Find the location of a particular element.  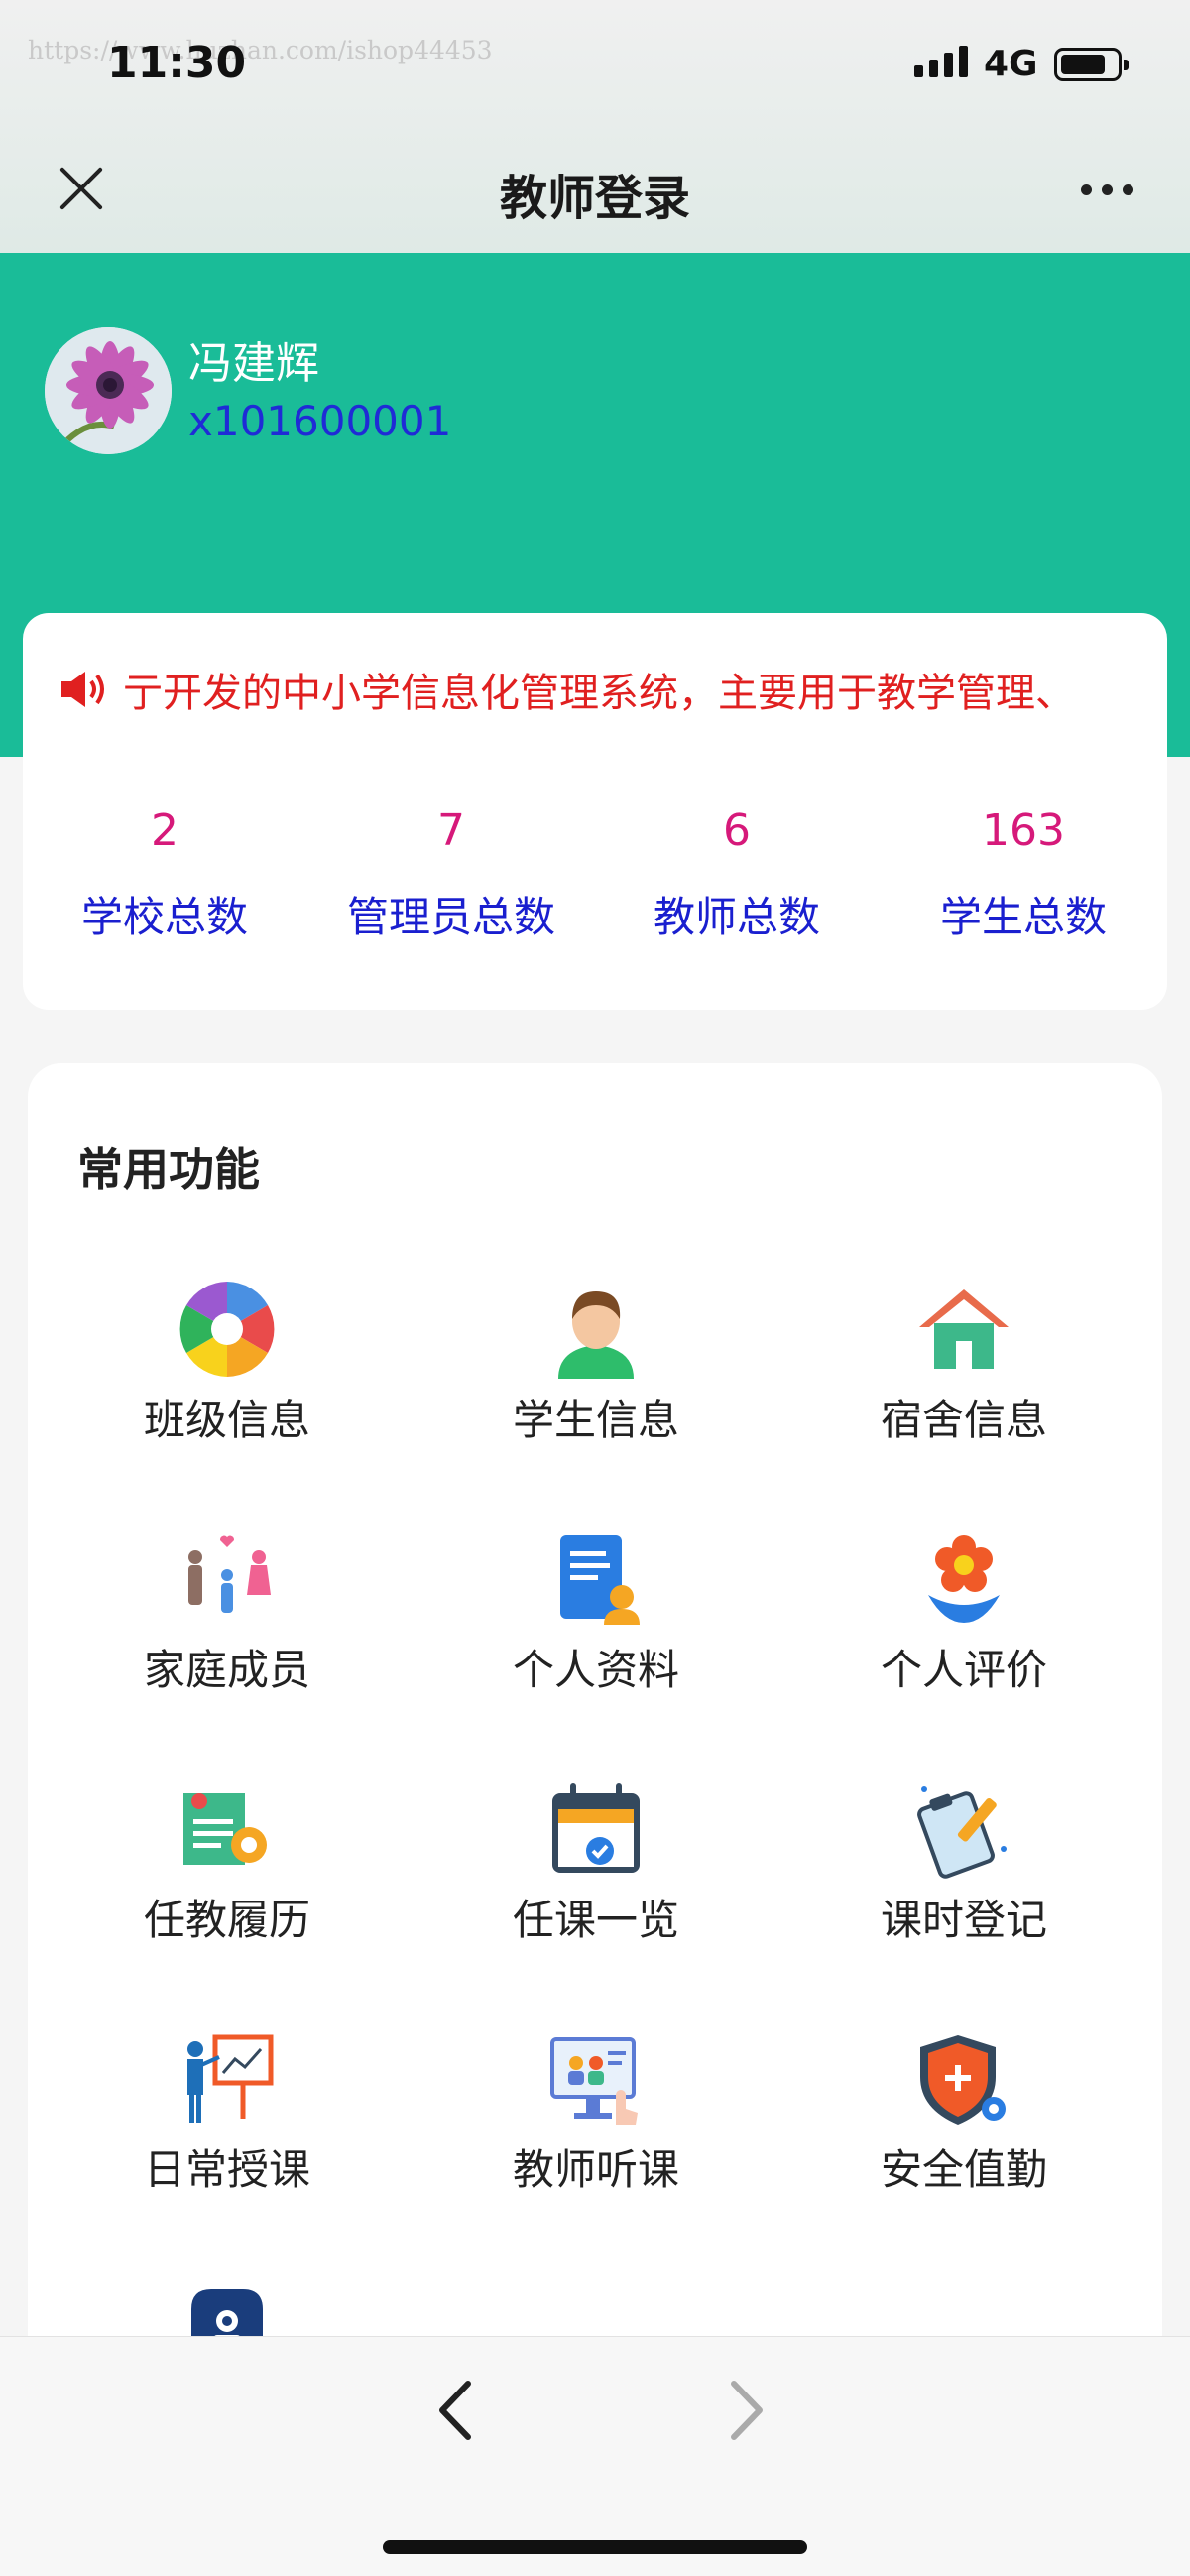

fn-label: 安全值勤 is located at coordinates (963, 2170).